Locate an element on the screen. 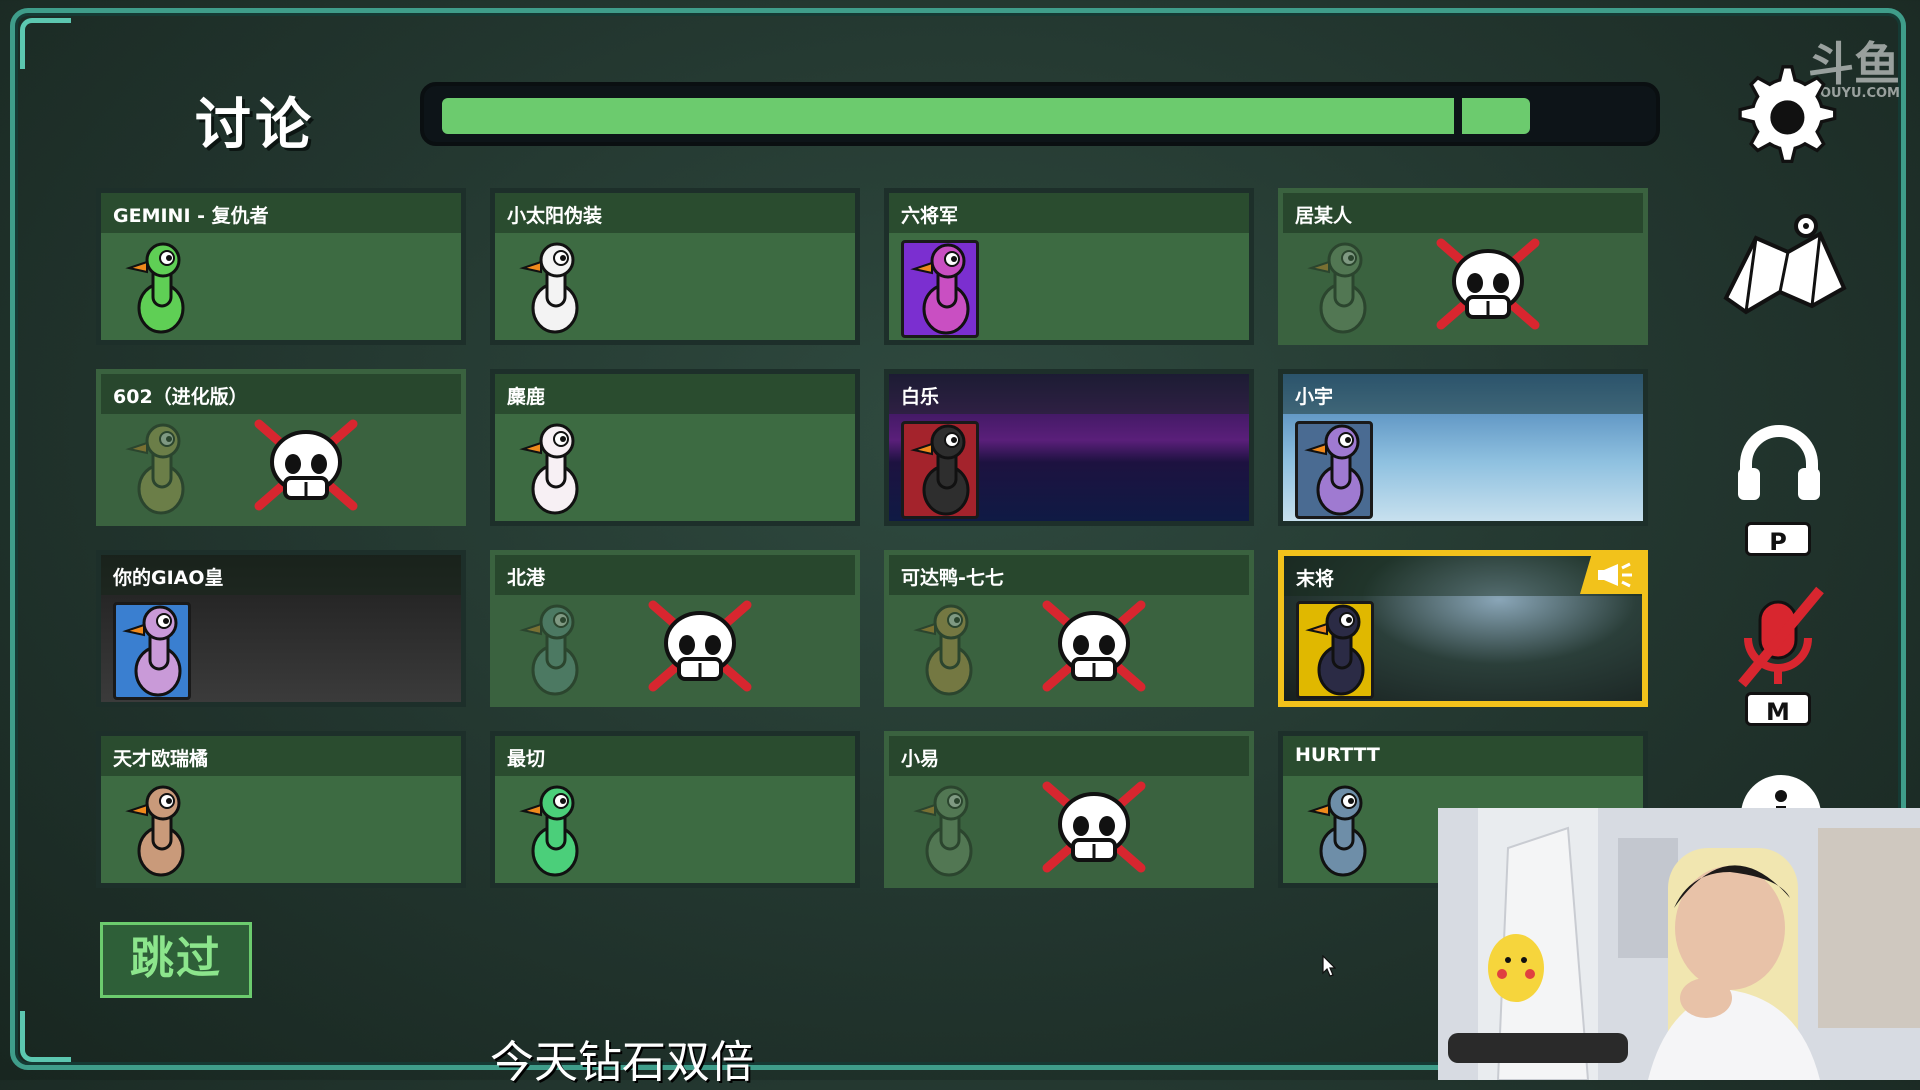  player-card: GEMINI - 复仇者 is located at coordinates (281, 266).